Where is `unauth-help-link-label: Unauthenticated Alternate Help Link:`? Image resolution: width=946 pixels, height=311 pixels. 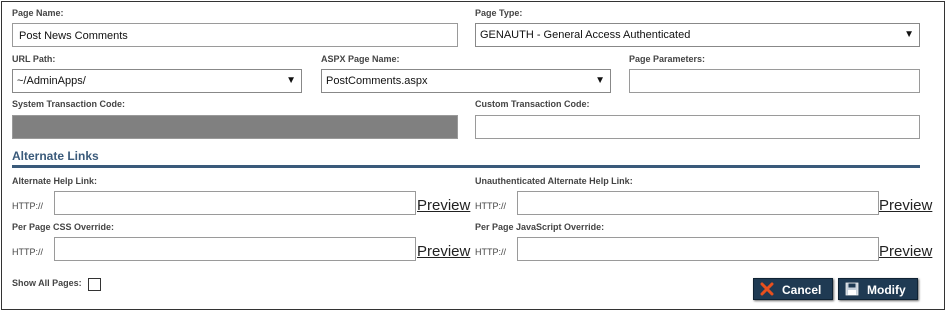 unauth-help-link-label: Unauthenticated Alternate Help Link: is located at coordinates (554, 181).